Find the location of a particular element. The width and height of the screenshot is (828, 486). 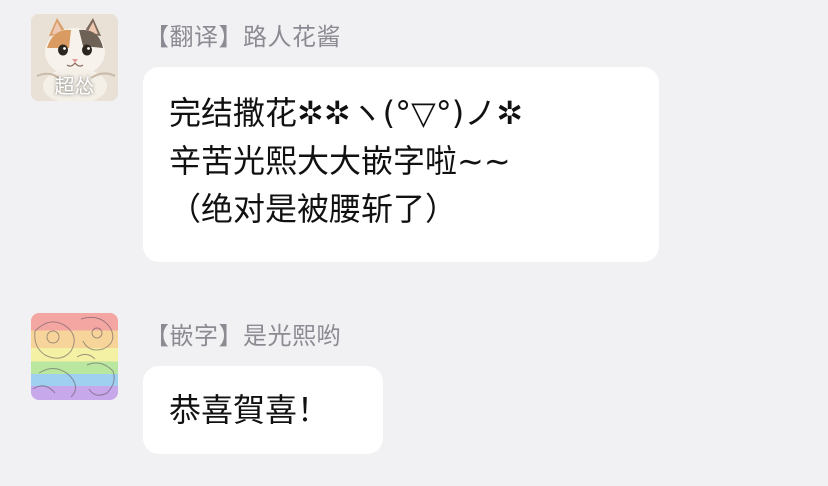

avatar: 超怂 is located at coordinates (74, 57).